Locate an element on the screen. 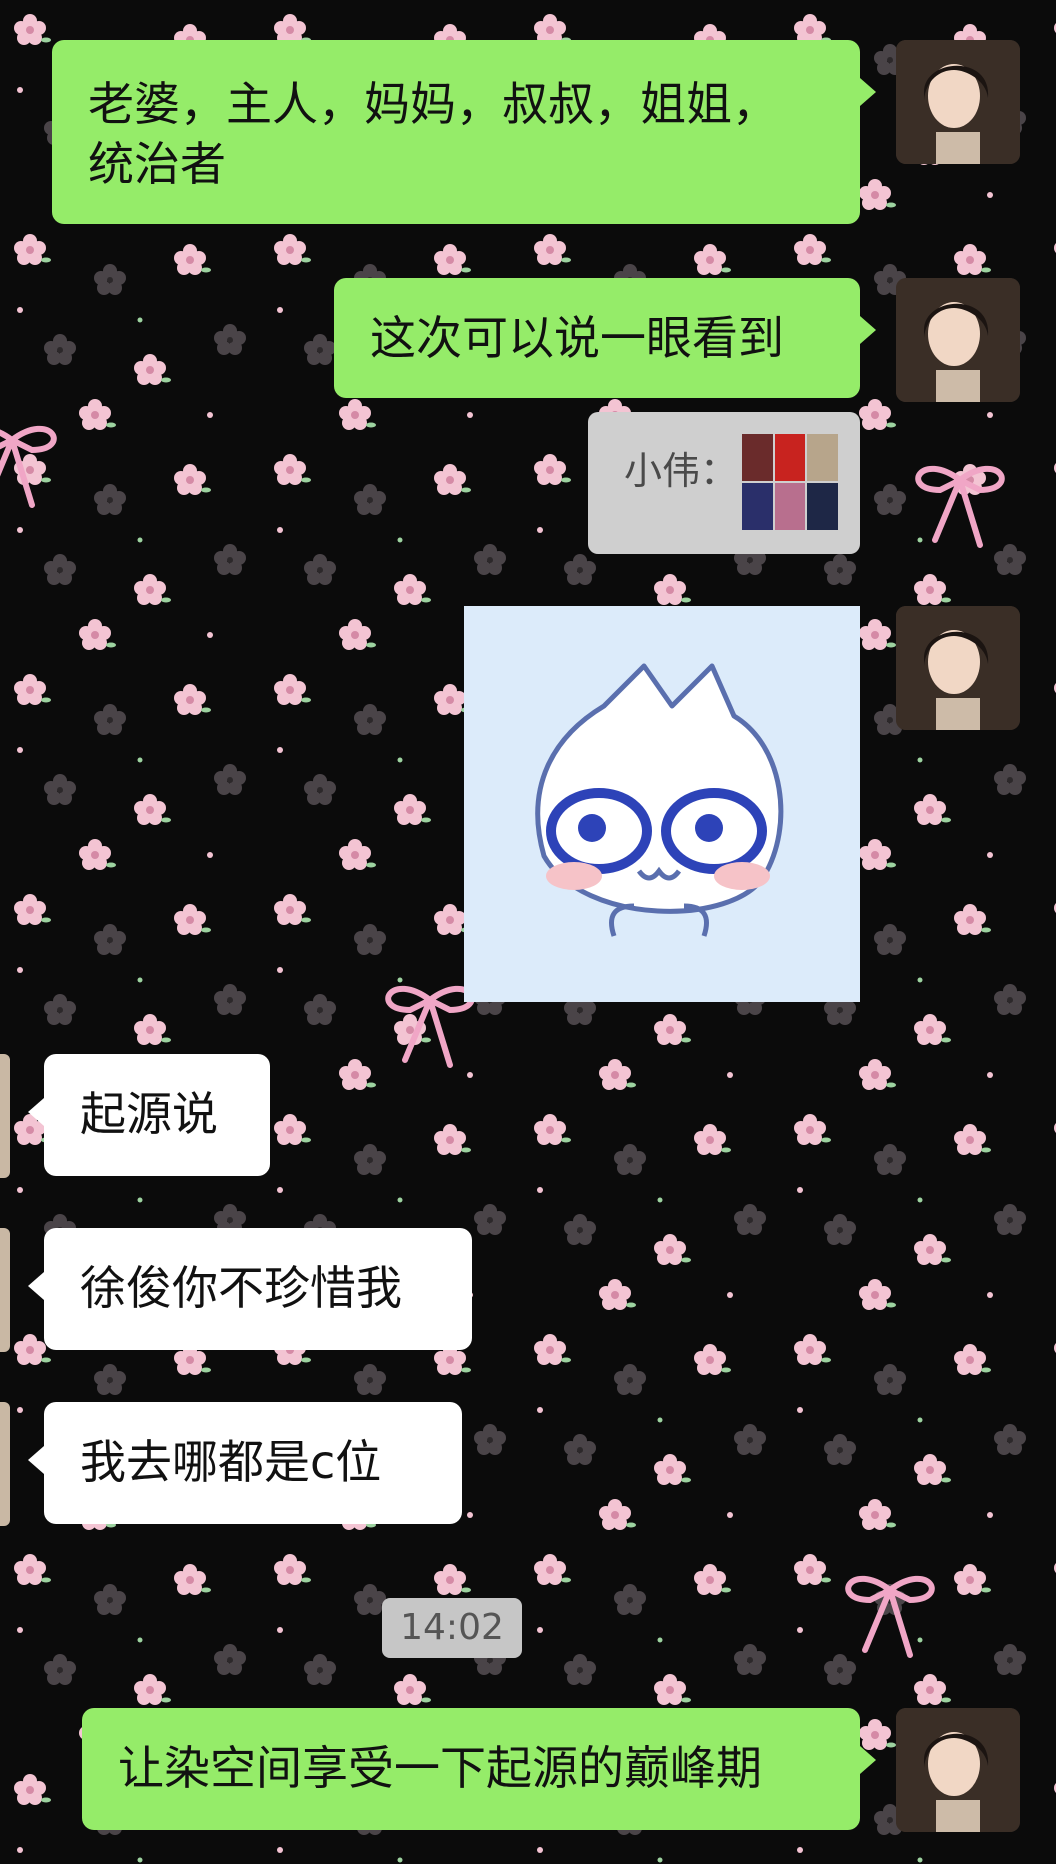 This screenshot has height=1864, width=1056. message-bubble-incoming: 徐俊你不珍惜我 is located at coordinates (250, 1289).